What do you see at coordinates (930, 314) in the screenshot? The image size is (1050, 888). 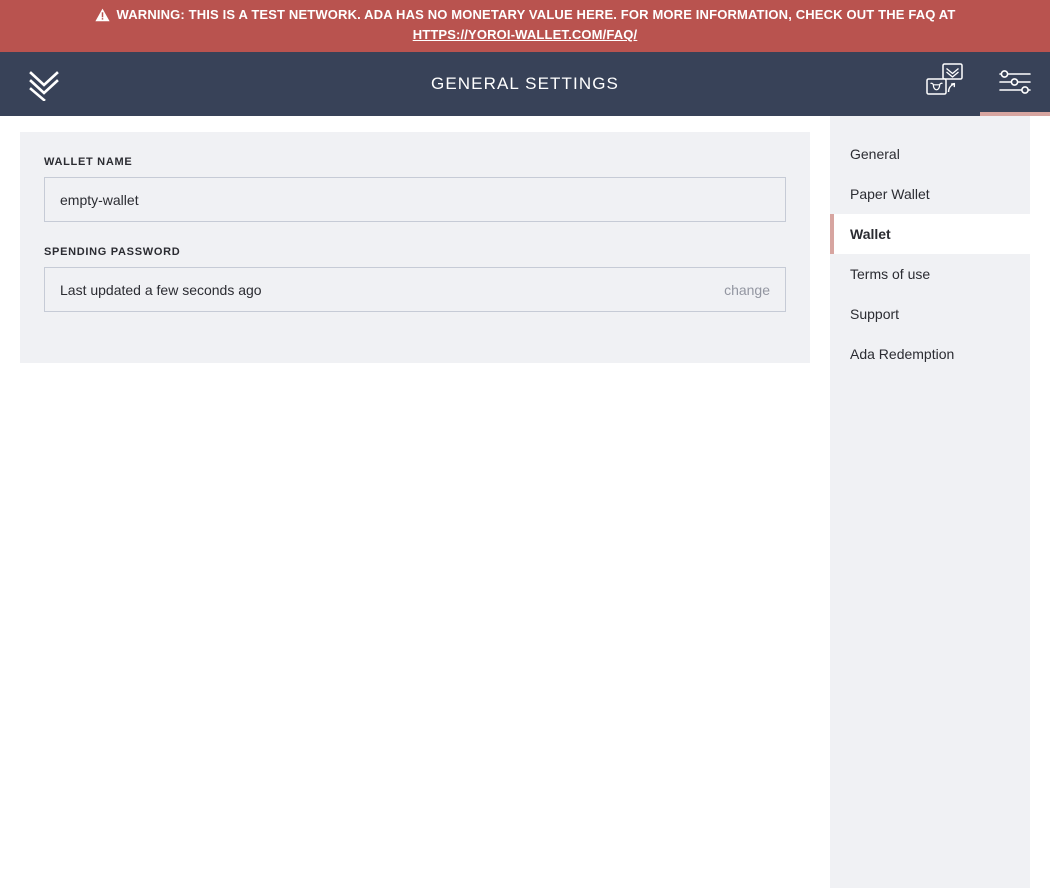 I see `menu-item-support: Support` at bounding box center [930, 314].